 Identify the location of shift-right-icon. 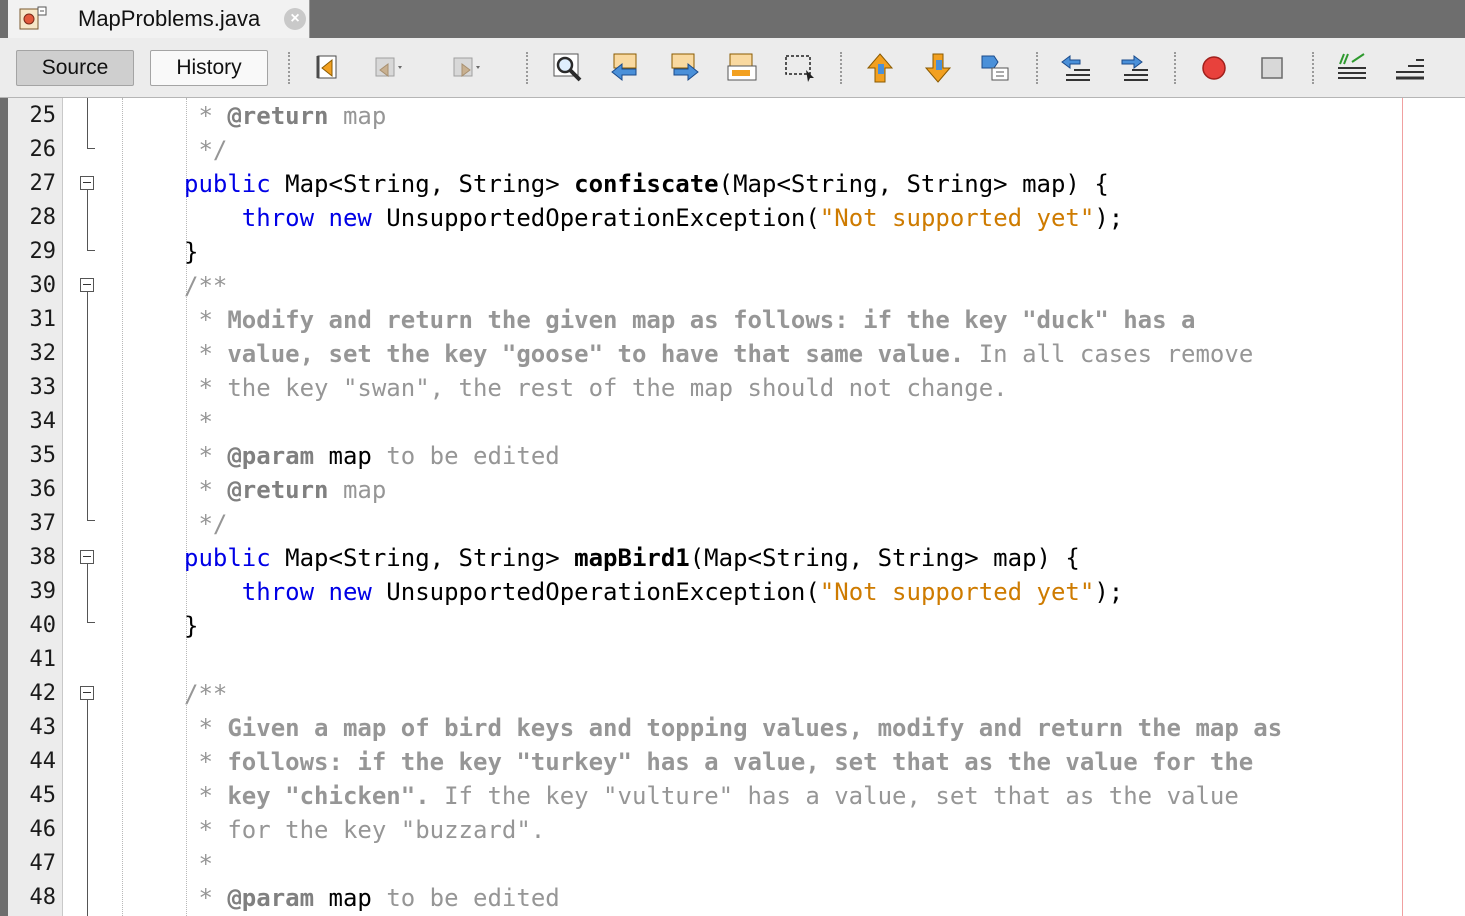
(1134, 68).